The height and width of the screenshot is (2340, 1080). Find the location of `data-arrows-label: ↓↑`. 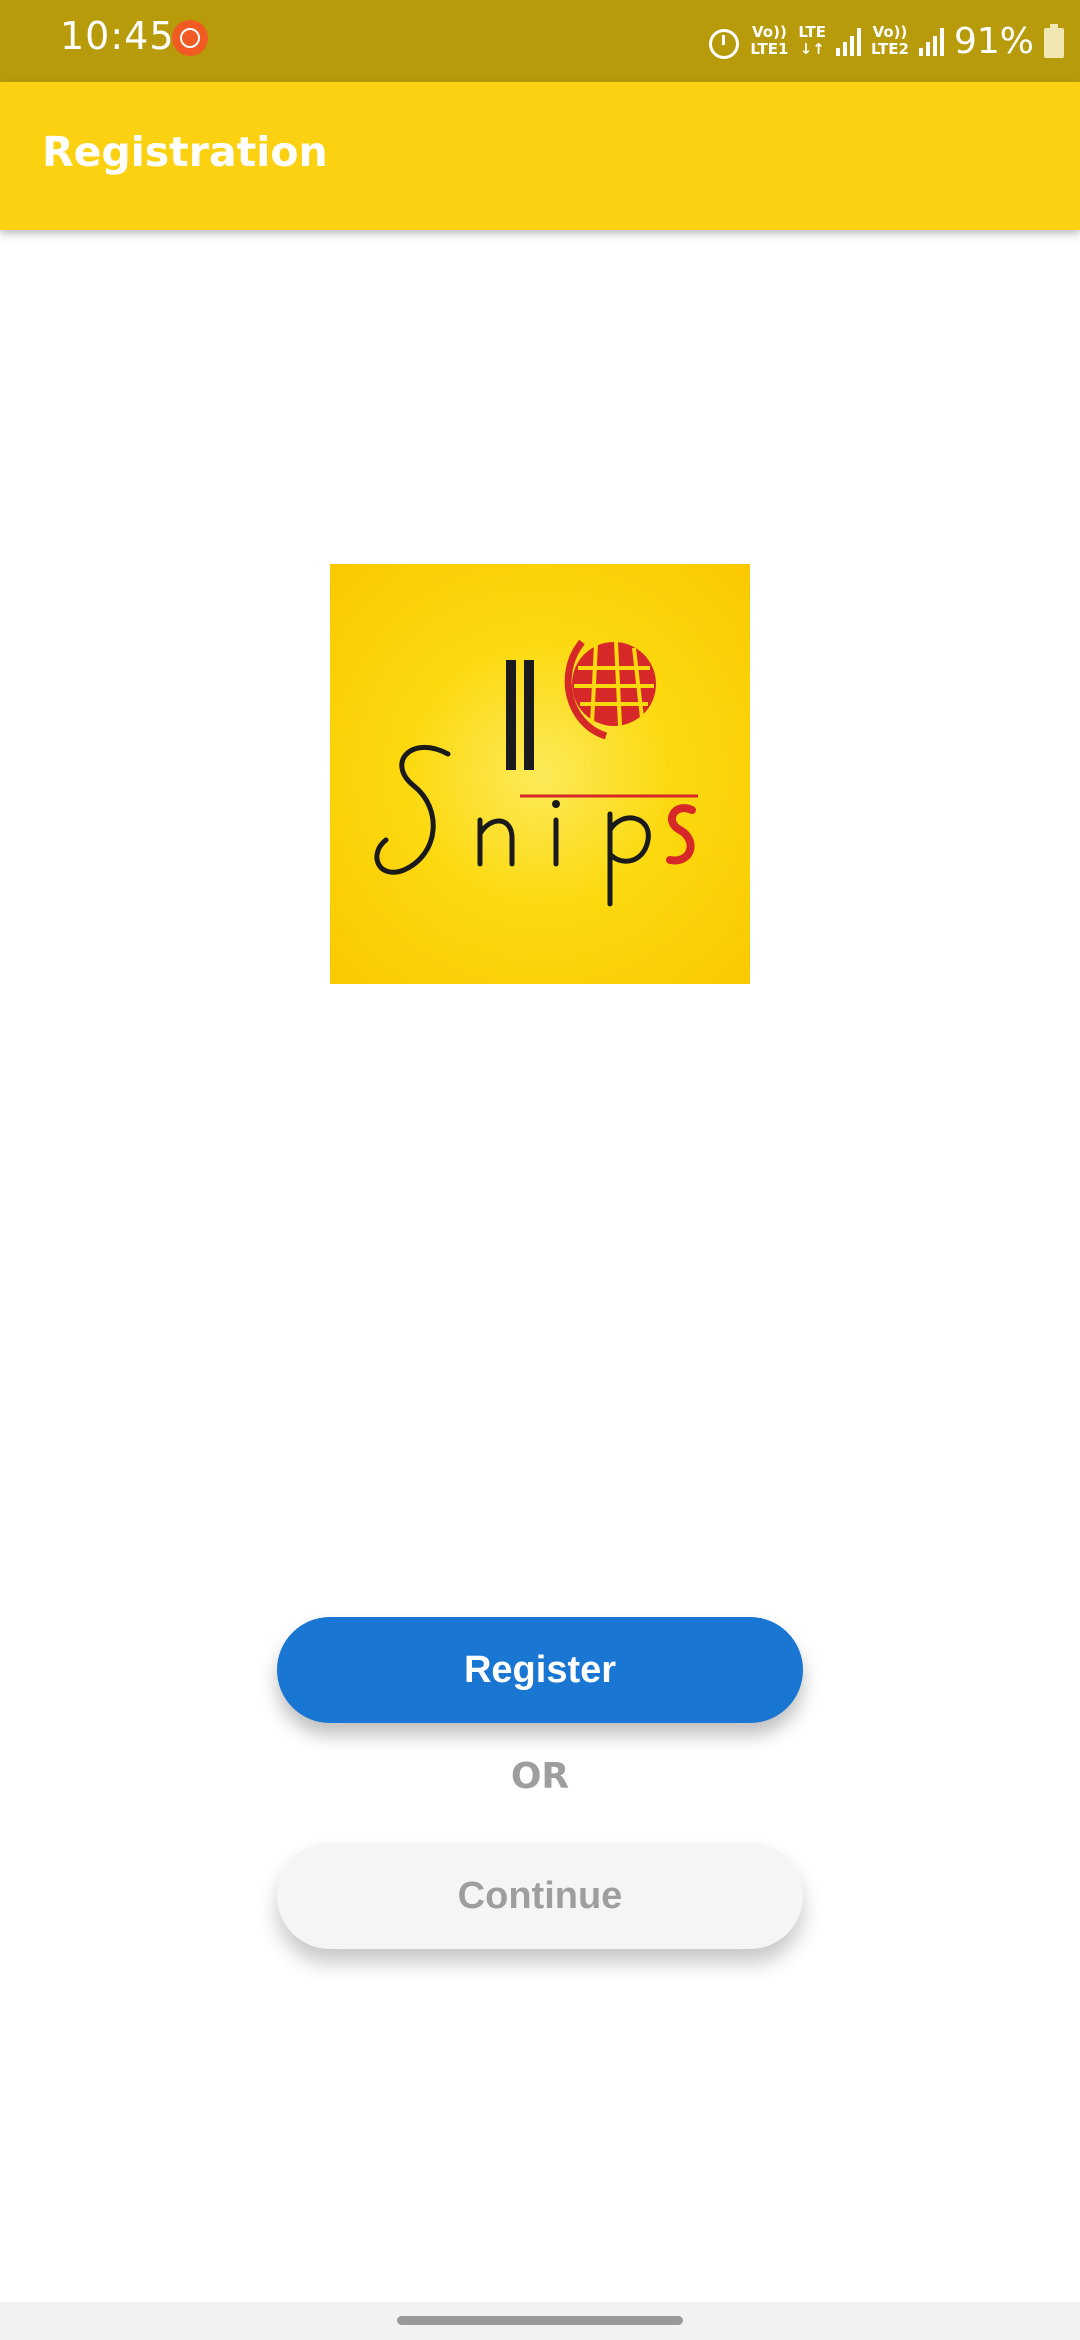

data-arrows-label: ↓↑ is located at coordinates (812, 49).